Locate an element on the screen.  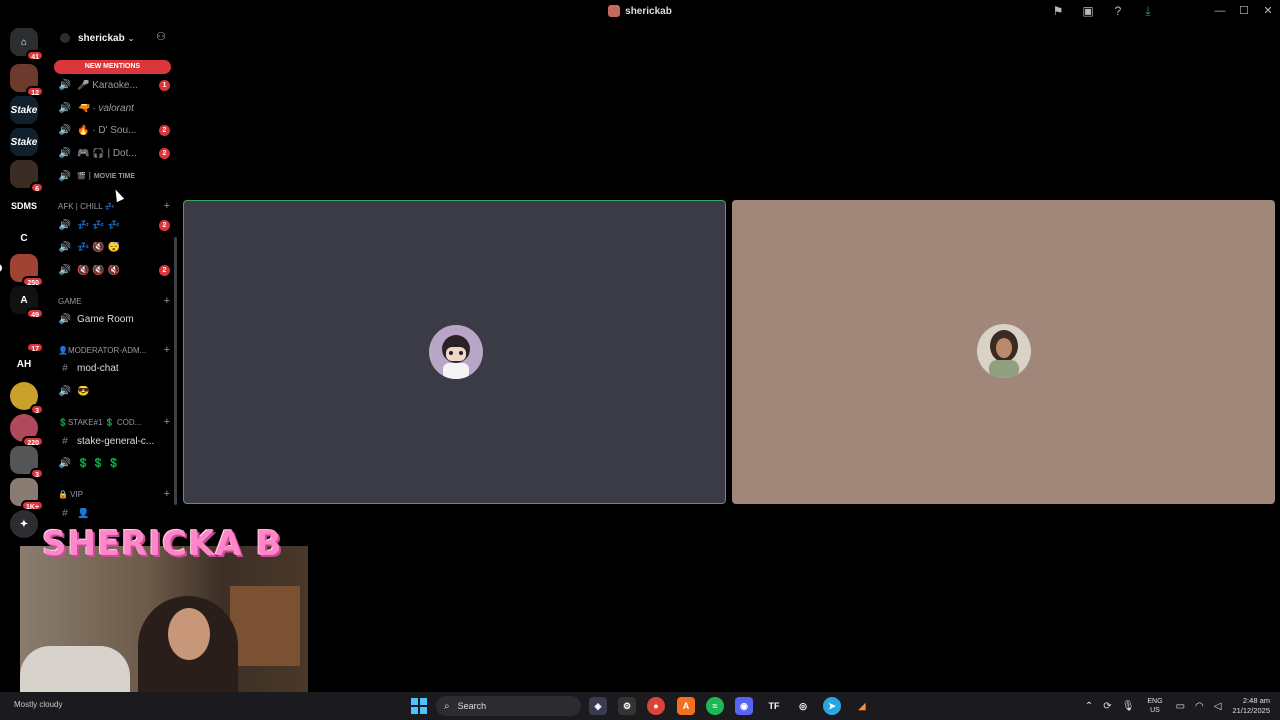
sync-icon: ⟳ is located at coordinates (1107, 706).